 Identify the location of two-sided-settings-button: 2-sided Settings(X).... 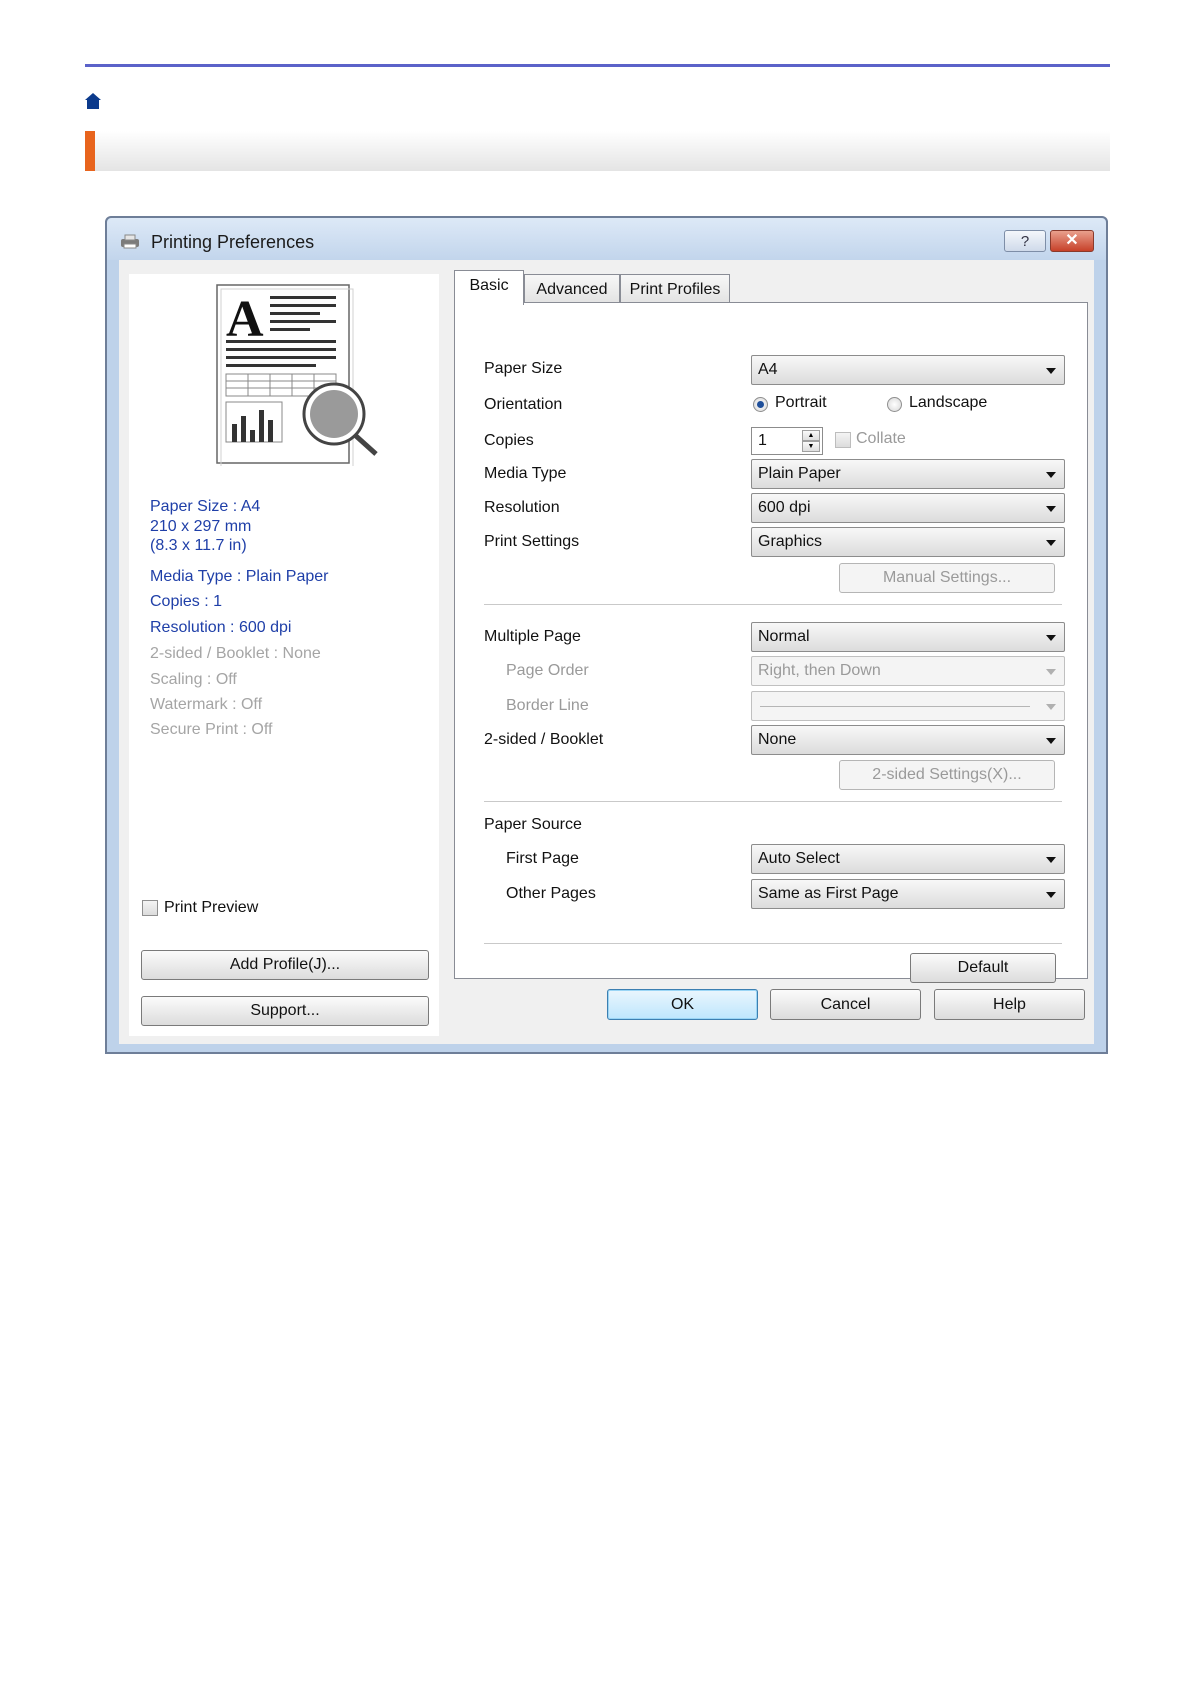
(947, 775).